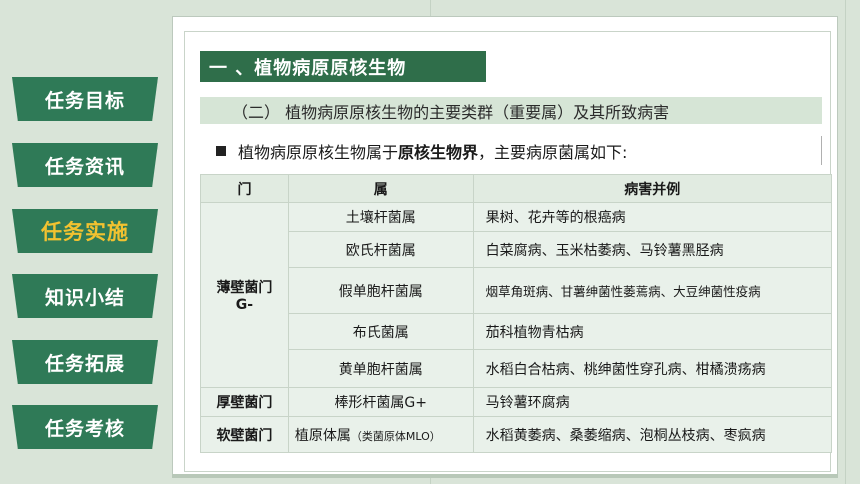 The width and height of the screenshot is (860, 484). What do you see at coordinates (380, 290) in the screenshot?
I see `genus-cell: 假单胞杆菌属` at bounding box center [380, 290].